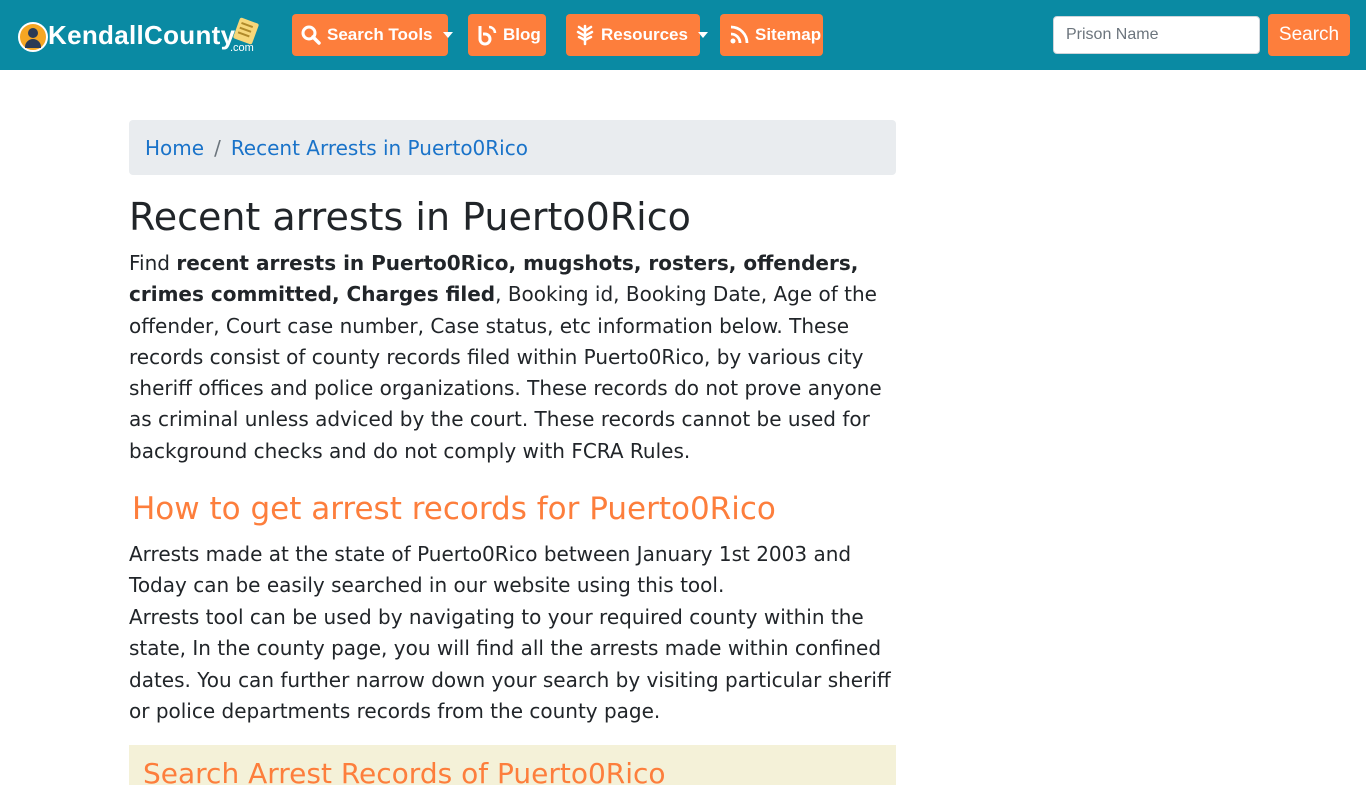  Describe the element at coordinates (153, 263) in the screenshot. I see `intro-lead: Find` at that location.